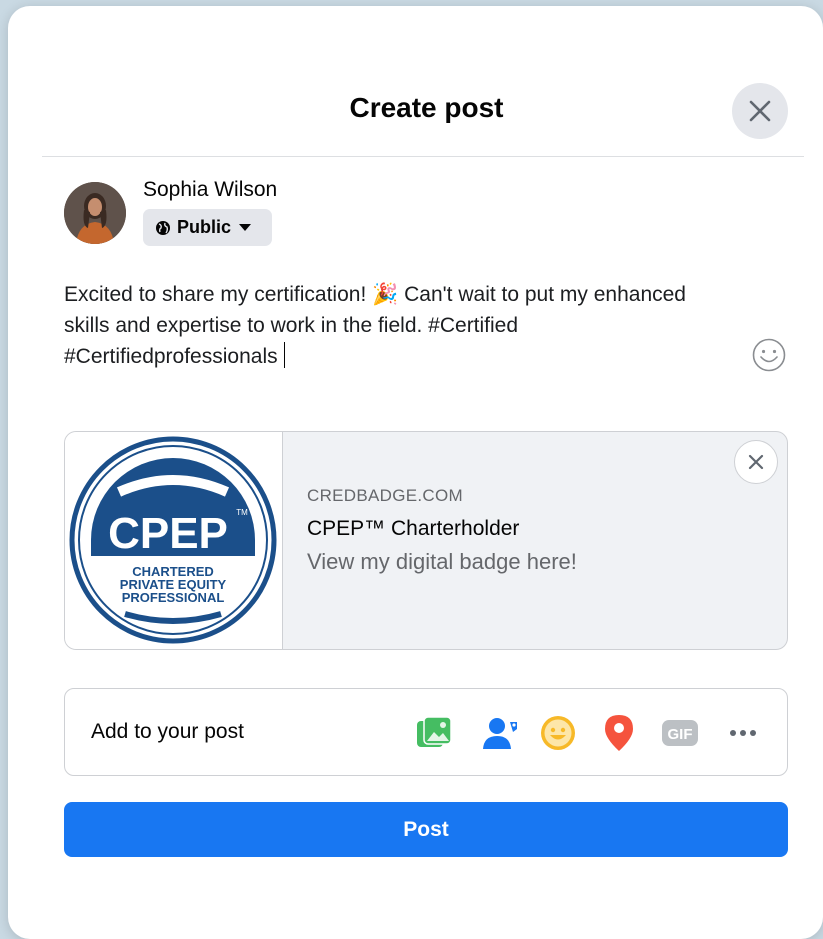 The height and width of the screenshot is (939, 823). I want to click on avatar-image, so click(95, 213).